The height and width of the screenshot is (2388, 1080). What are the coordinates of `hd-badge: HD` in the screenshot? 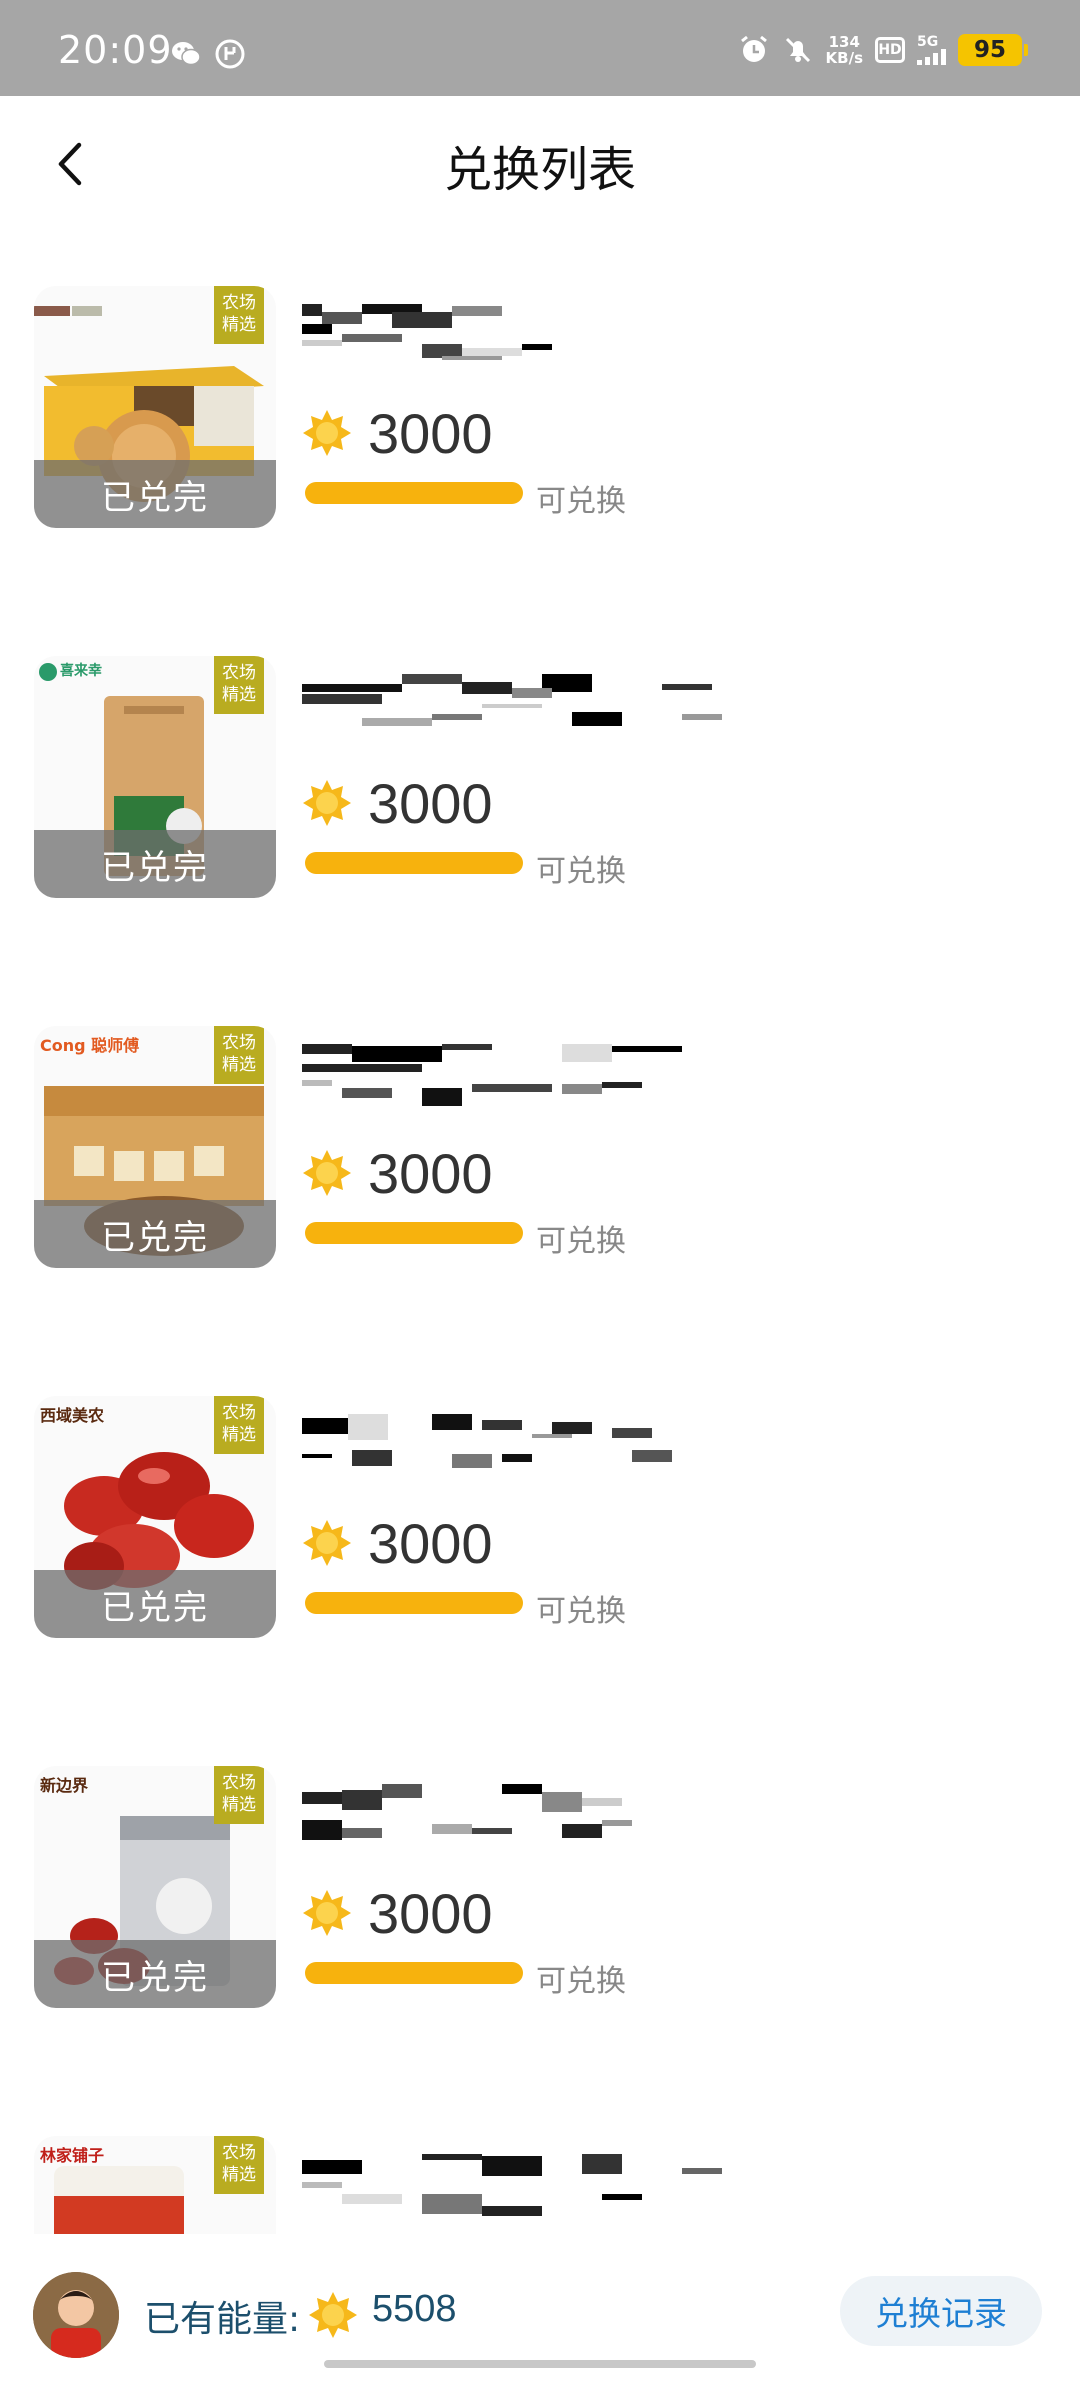 It's located at (890, 50).